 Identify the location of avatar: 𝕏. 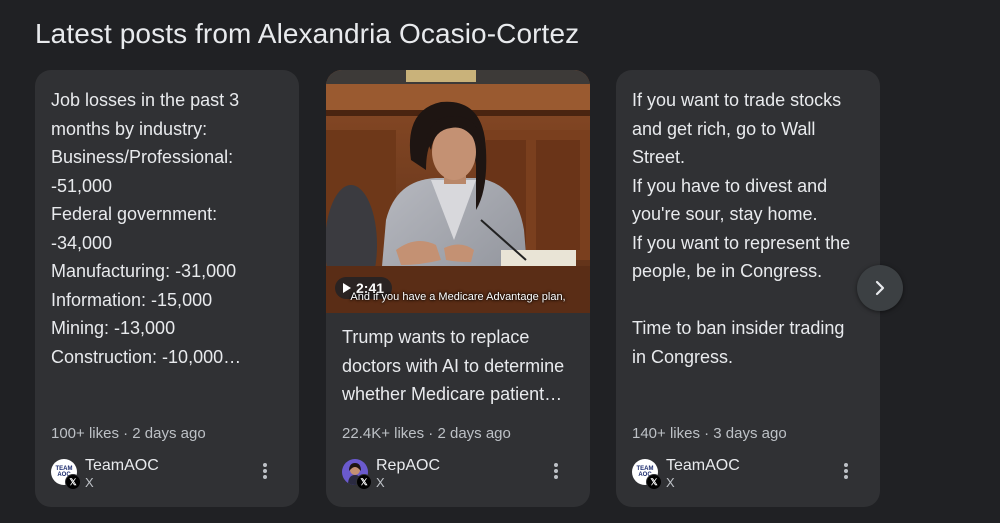
(357, 474).